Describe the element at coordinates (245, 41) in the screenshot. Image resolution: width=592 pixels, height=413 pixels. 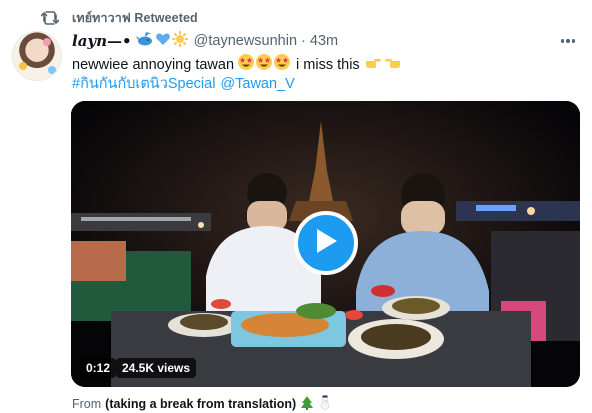
I see `user-handle: @taynewsunhin` at that location.